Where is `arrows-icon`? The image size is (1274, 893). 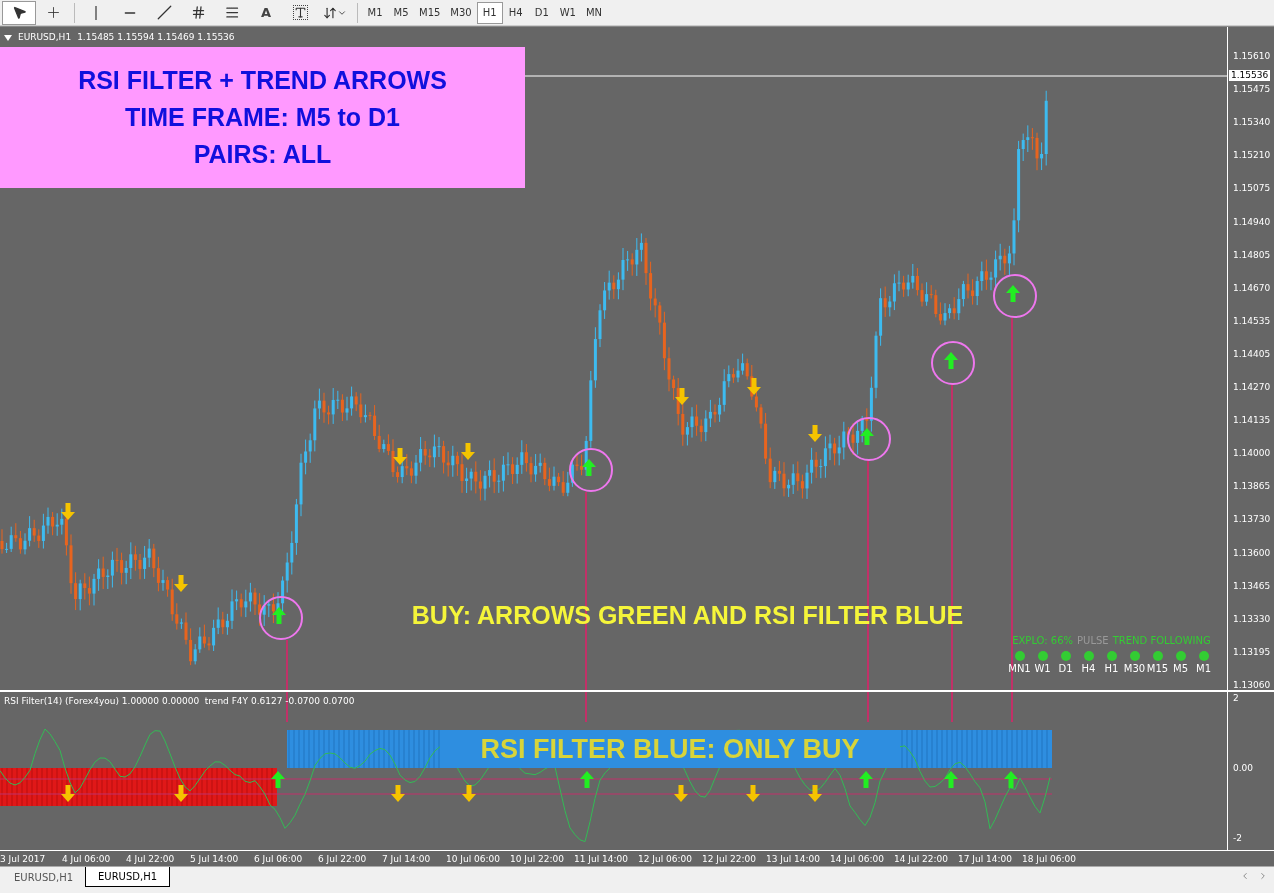 arrows-icon is located at coordinates (330, 12).